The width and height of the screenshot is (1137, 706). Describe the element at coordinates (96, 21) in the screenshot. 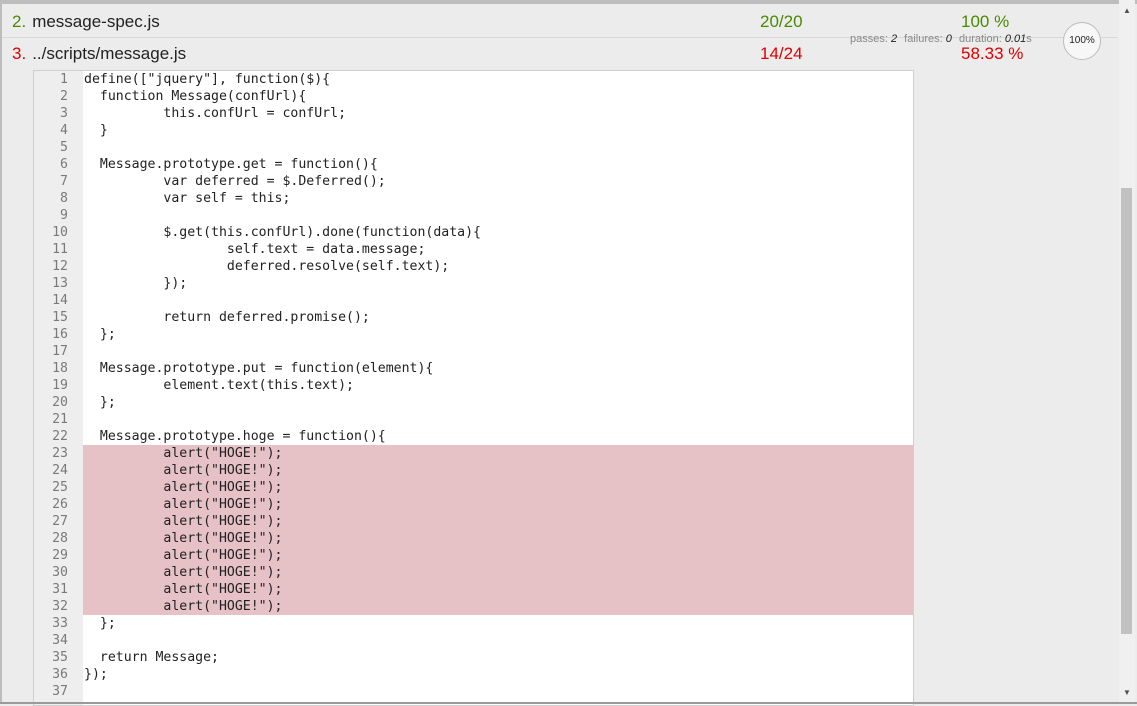

I see `file-name: message-spec.js` at that location.